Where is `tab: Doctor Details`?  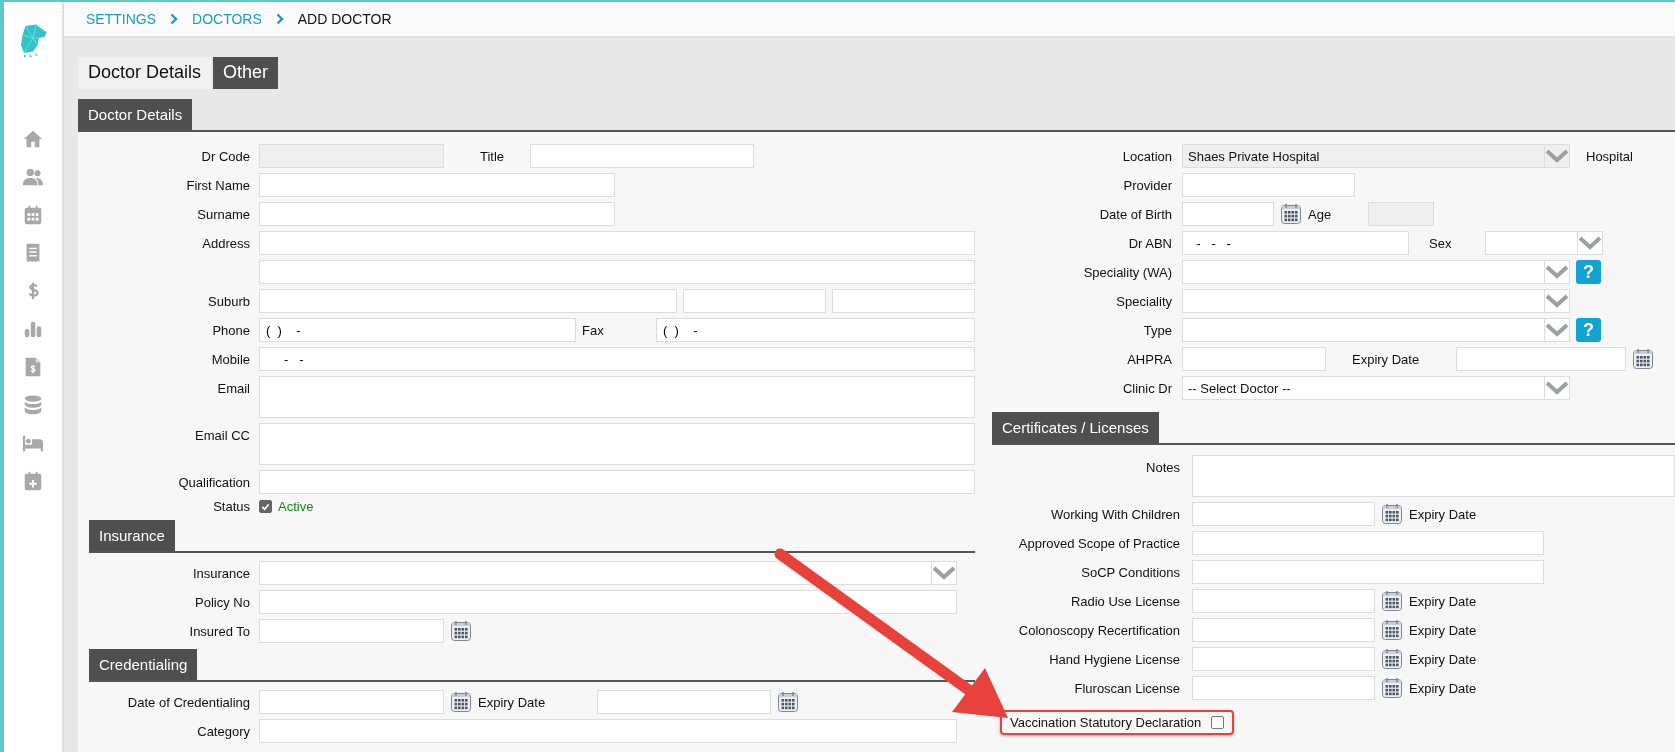
tab: Doctor Details is located at coordinates (145, 73).